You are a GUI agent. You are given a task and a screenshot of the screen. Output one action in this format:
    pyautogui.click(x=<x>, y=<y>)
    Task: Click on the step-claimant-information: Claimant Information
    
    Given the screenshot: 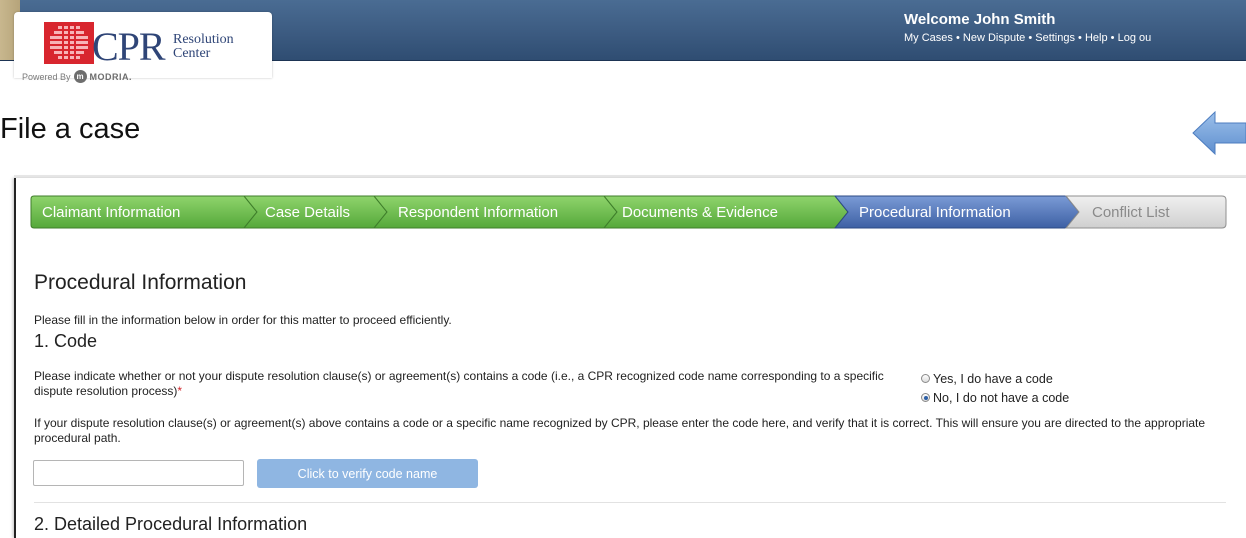 What is the action you would take?
    pyautogui.click(x=144, y=212)
    